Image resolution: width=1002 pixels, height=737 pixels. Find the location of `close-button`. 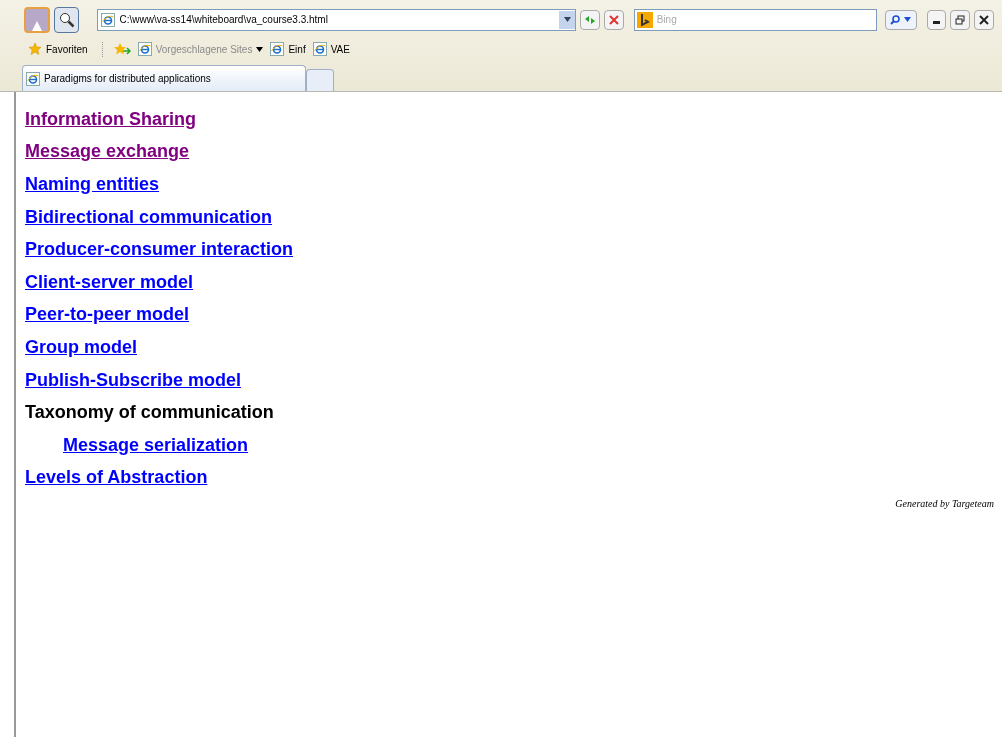

close-button is located at coordinates (984, 19).